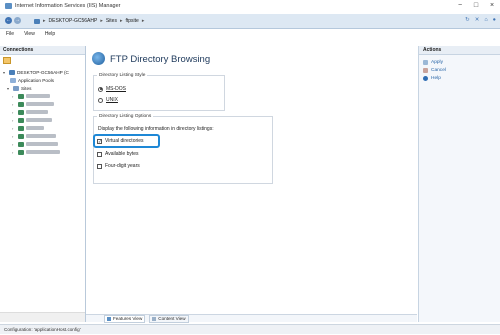 The height and width of the screenshot is (335, 500). Describe the element at coordinates (425, 62) in the screenshot. I see `apply-icon` at that location.